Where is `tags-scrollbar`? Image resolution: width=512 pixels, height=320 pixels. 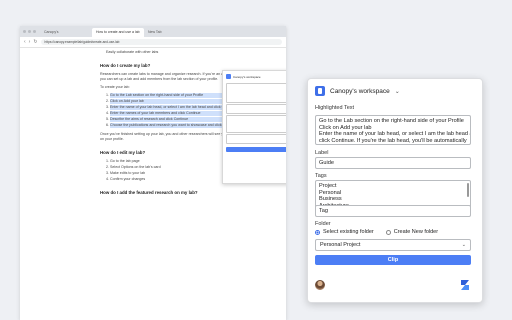
tags-scrollbar is located at coordinates (468, 190).